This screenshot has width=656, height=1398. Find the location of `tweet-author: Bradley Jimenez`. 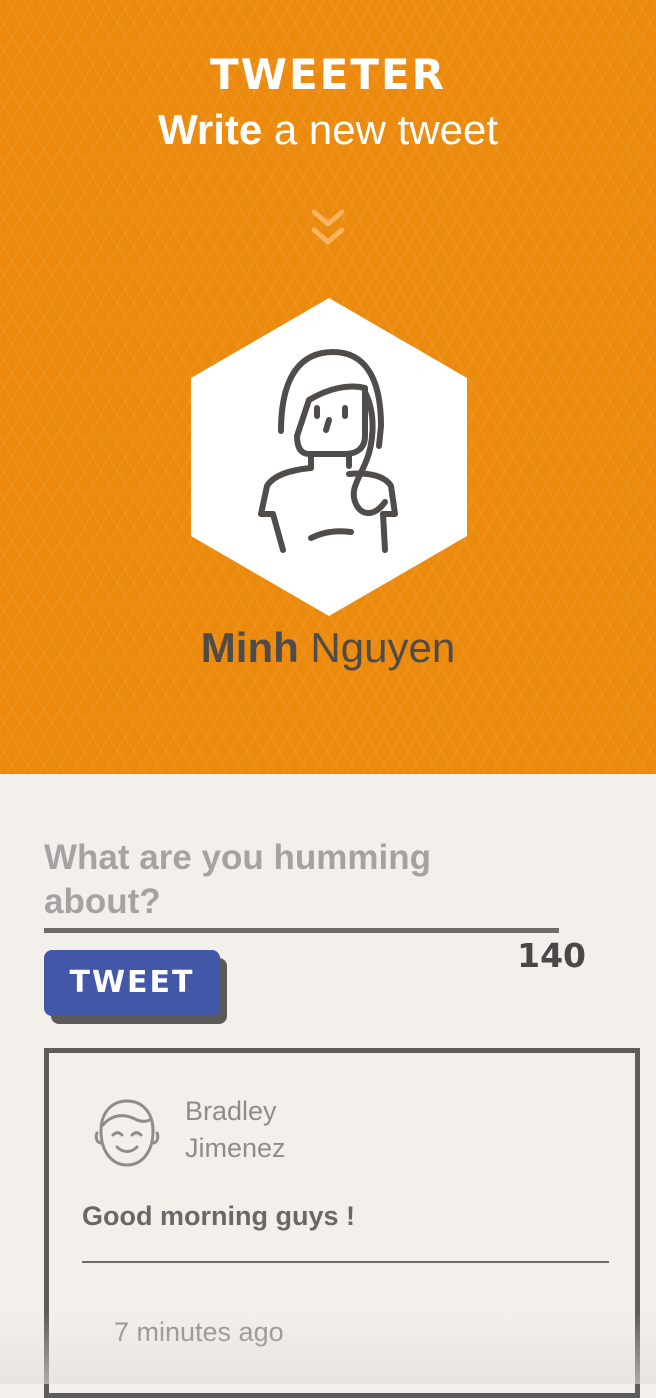

tweet-author: Bradley Jimenez is located at coordinates (285, 1130).